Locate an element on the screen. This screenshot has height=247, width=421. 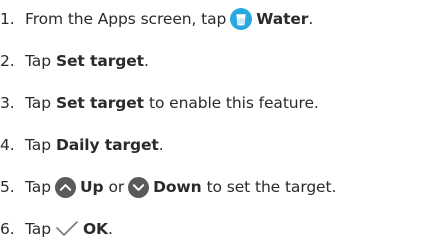
step-bold-text: OK is located at coordinates (95, 229).